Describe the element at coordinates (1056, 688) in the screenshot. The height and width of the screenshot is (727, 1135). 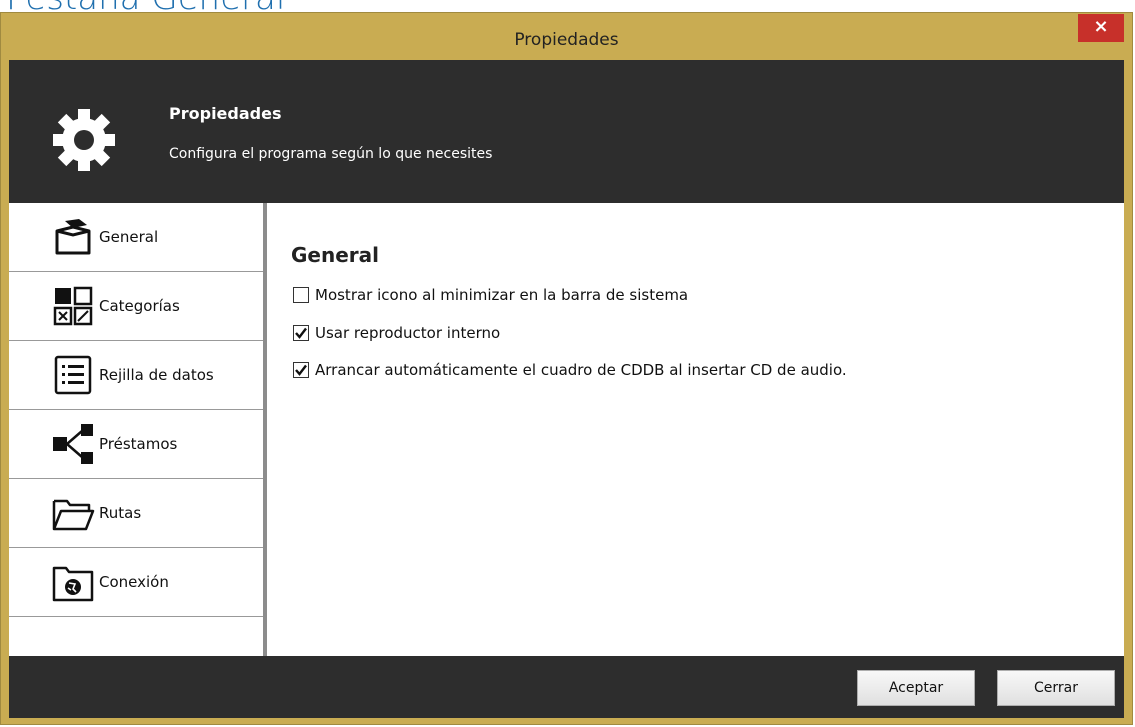
I see `close-button: Cerrar` at that location.